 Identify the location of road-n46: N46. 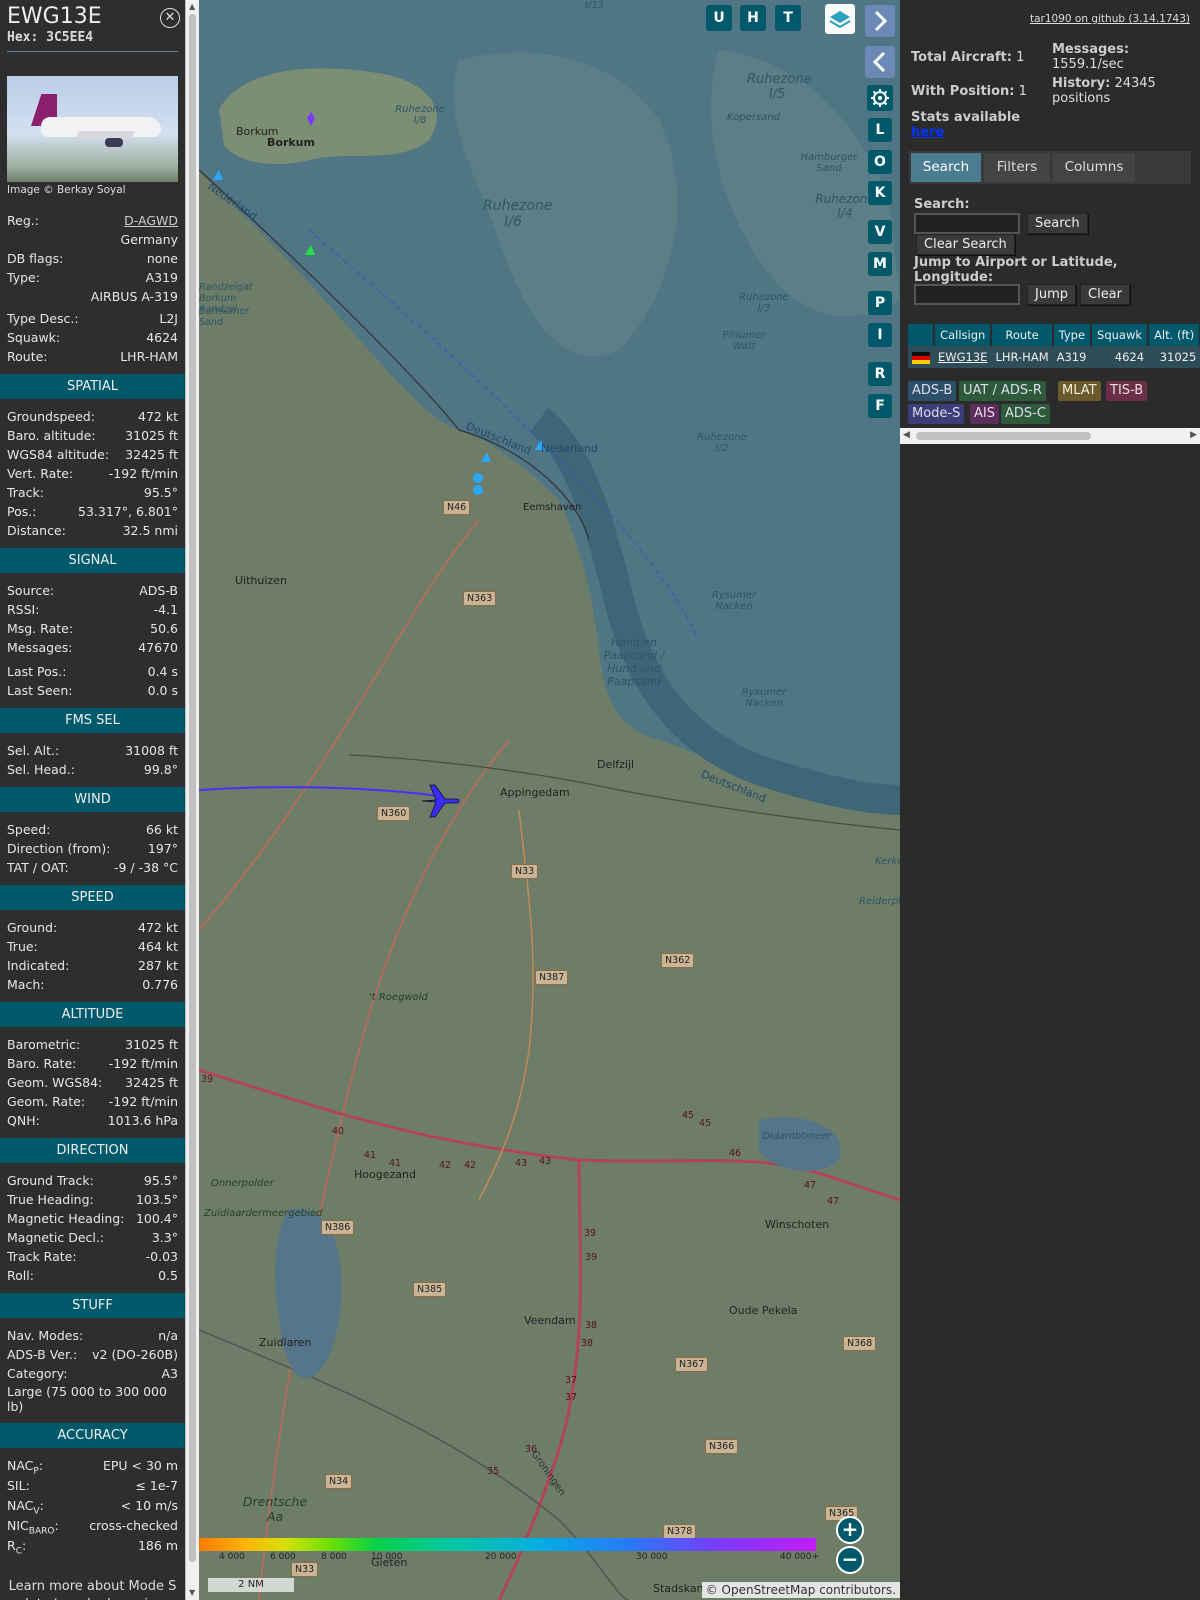
(457, 507).